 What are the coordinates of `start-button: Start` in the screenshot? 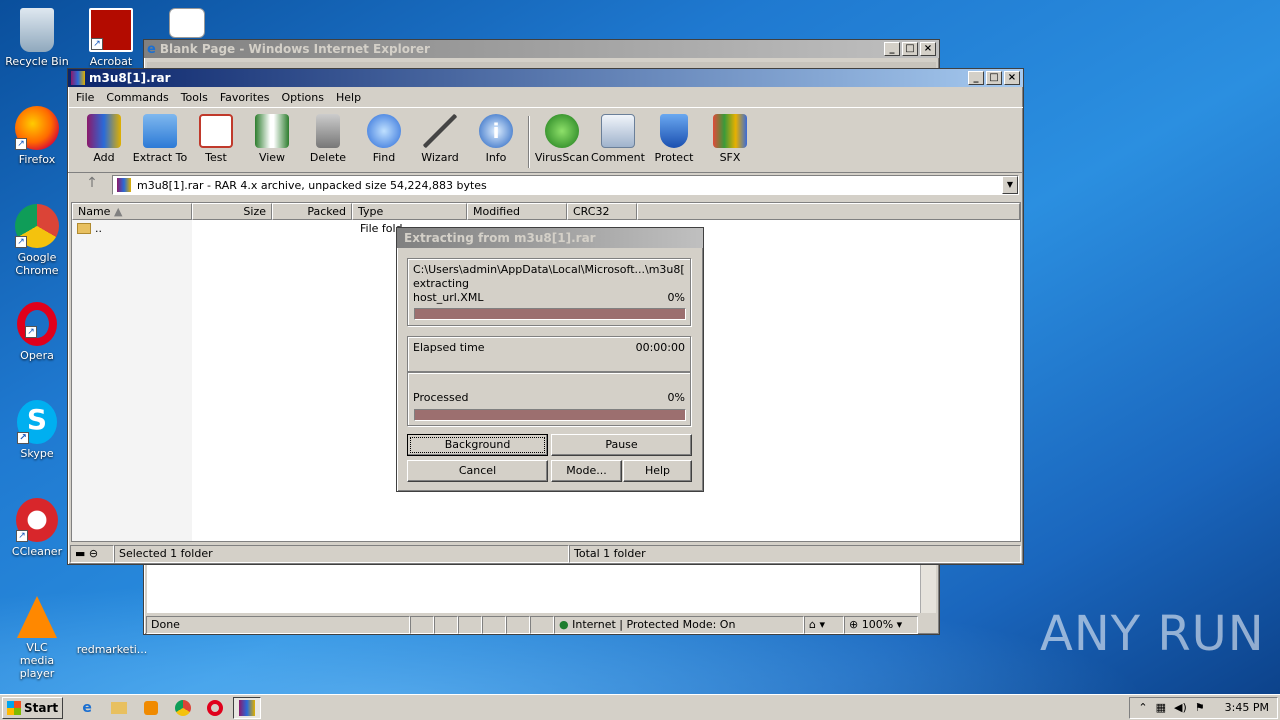 It's located at (33, 707).